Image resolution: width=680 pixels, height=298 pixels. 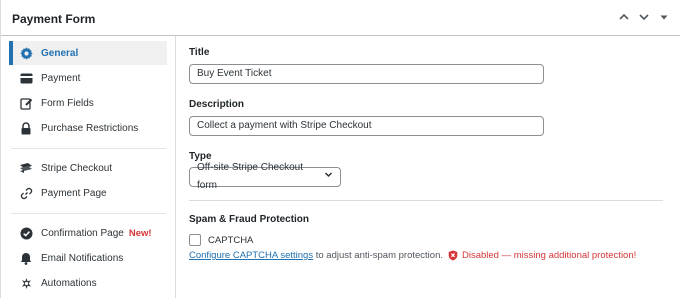 I want to click on edit-icon, so click(x=26, y=103).